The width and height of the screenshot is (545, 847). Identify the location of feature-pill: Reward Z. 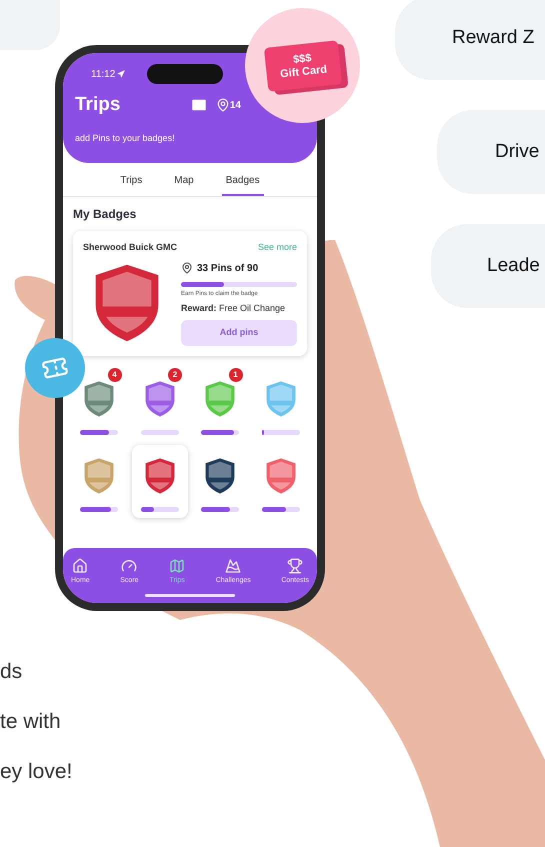
(470, 40).